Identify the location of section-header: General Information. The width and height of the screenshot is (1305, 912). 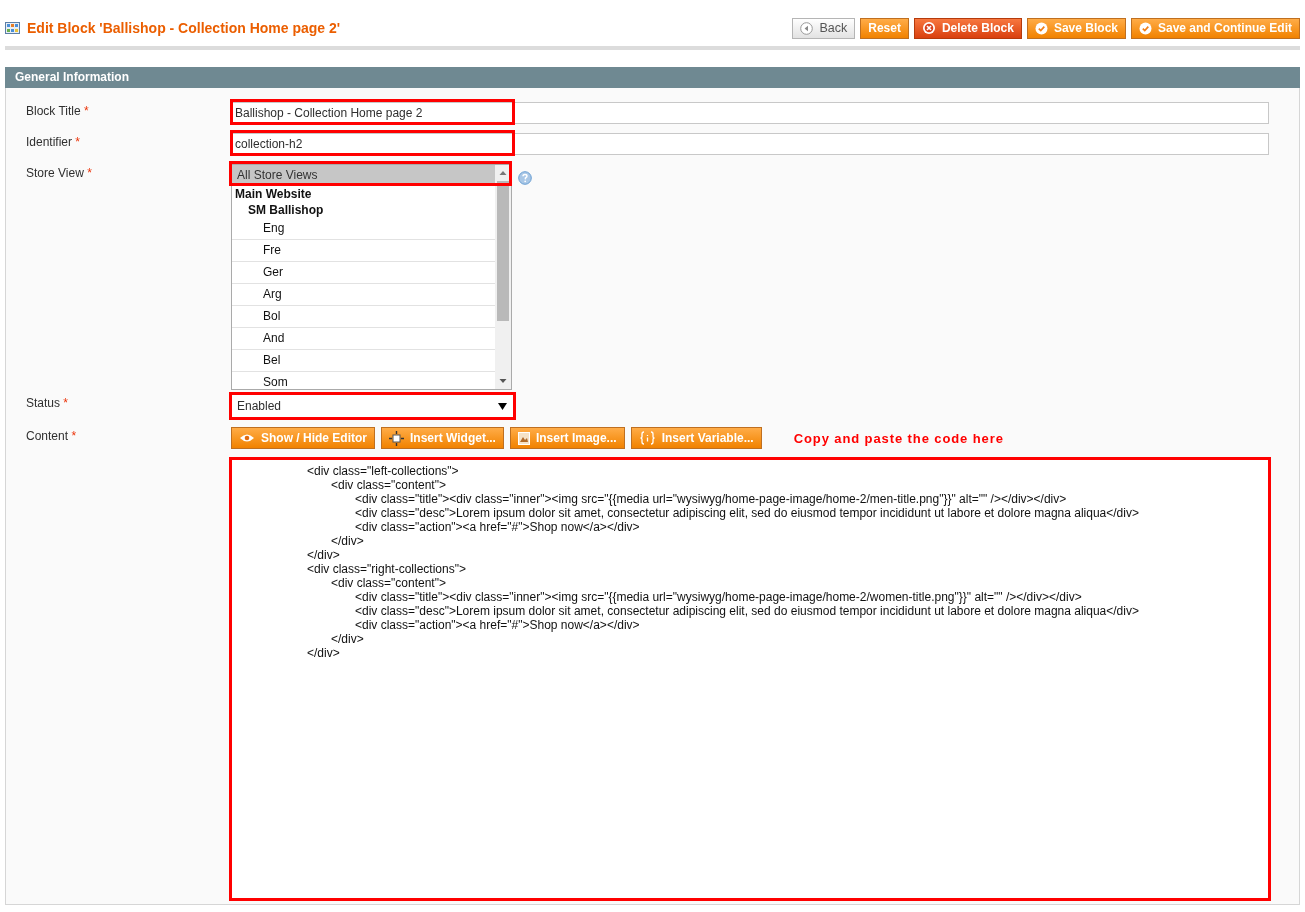
(652, 77).